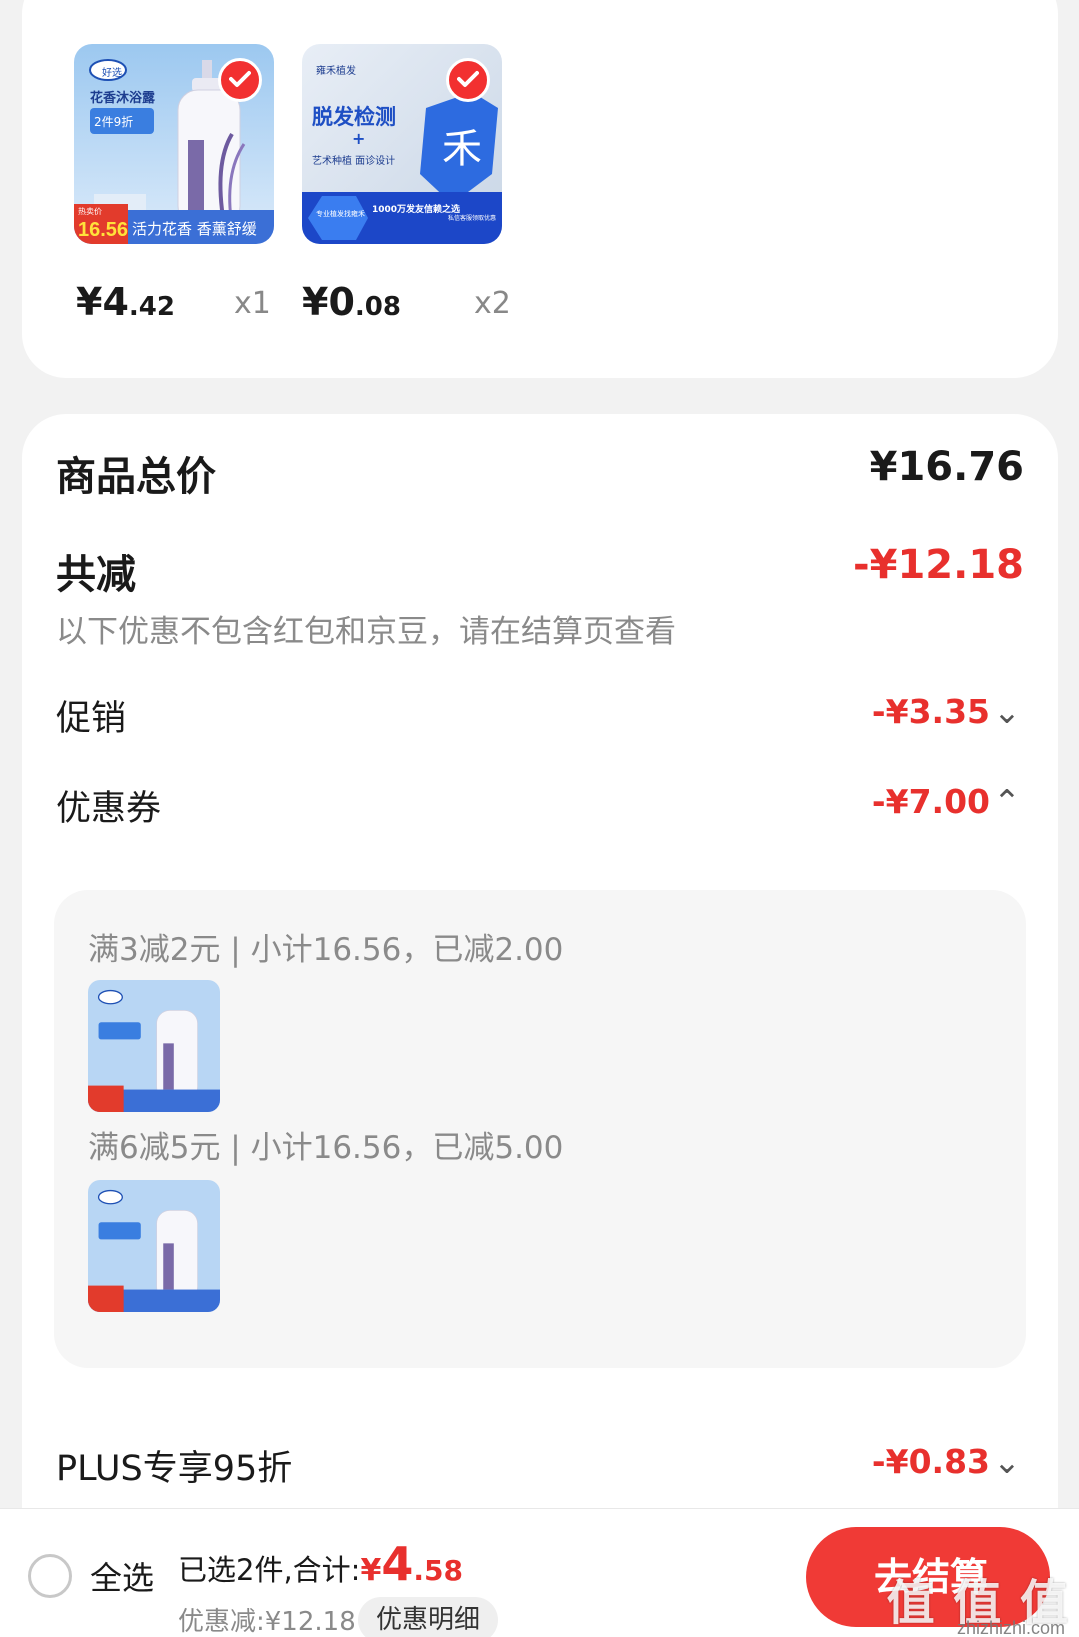  Describe the element at coordinates (50, 1576) in the screenshot. I see `select-all-radio-icon` at that location.